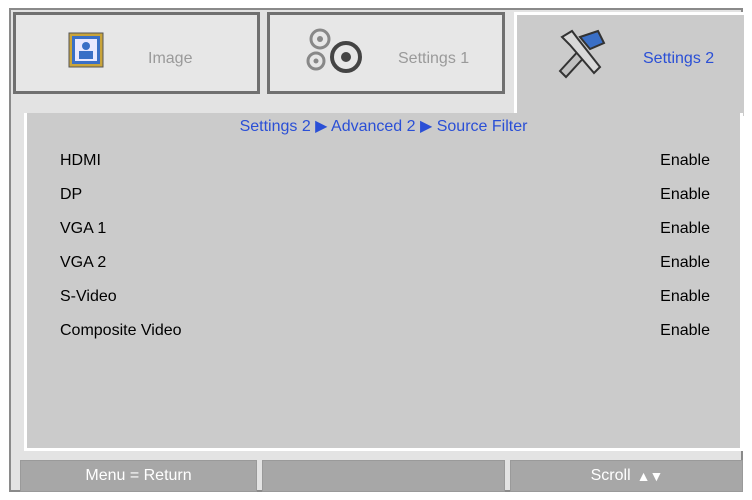 The height and width of the screenshot is (500, 752). What do you see at coordinates (86, 50) in the screenshot?
I see `image-icon` at bounding box center [86, 50].